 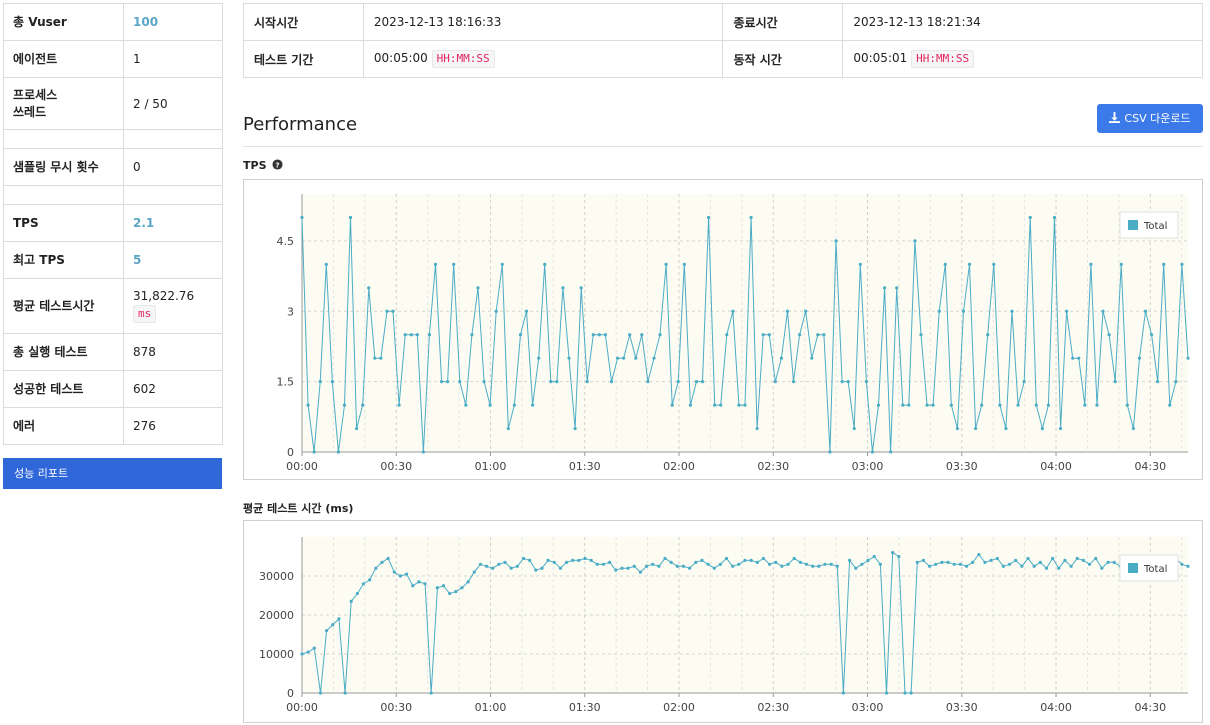 I want to click on stat-label-successful-tests: 성공한 테스트, so click(x=63, y=389).